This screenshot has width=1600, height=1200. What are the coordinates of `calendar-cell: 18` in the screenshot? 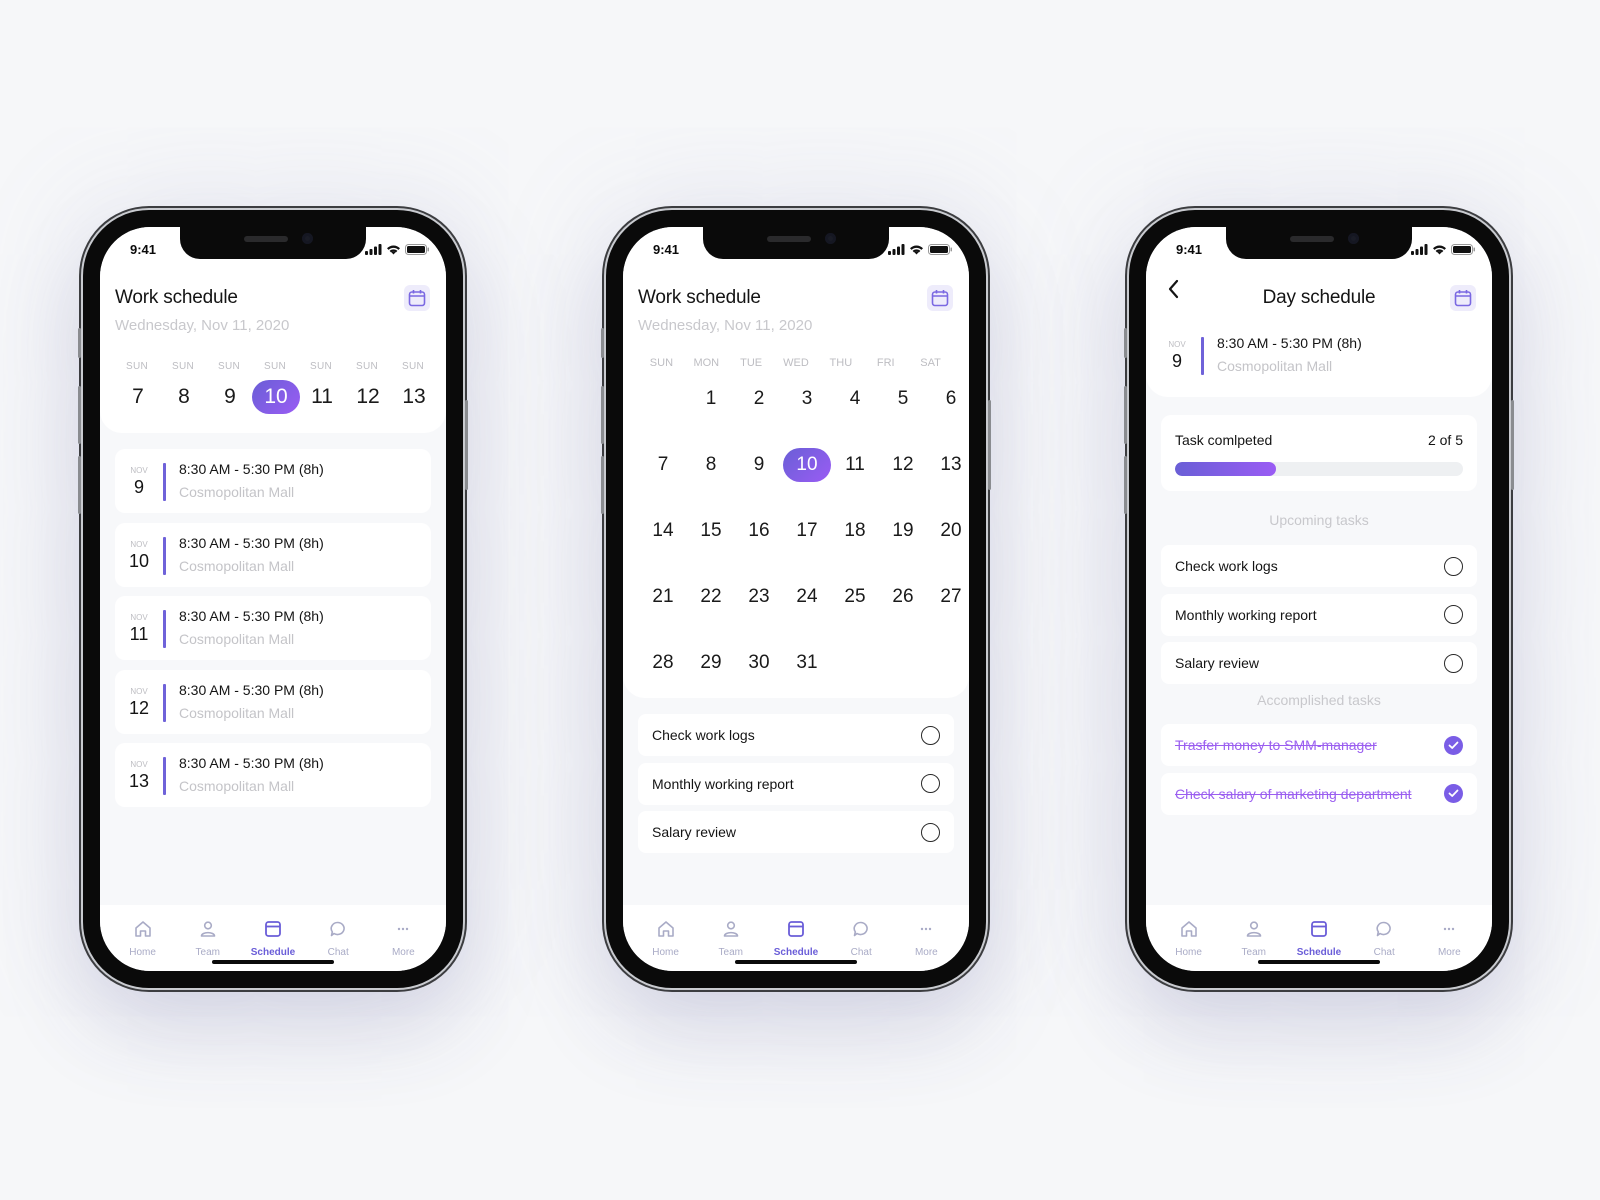 It's located at (855, 531).